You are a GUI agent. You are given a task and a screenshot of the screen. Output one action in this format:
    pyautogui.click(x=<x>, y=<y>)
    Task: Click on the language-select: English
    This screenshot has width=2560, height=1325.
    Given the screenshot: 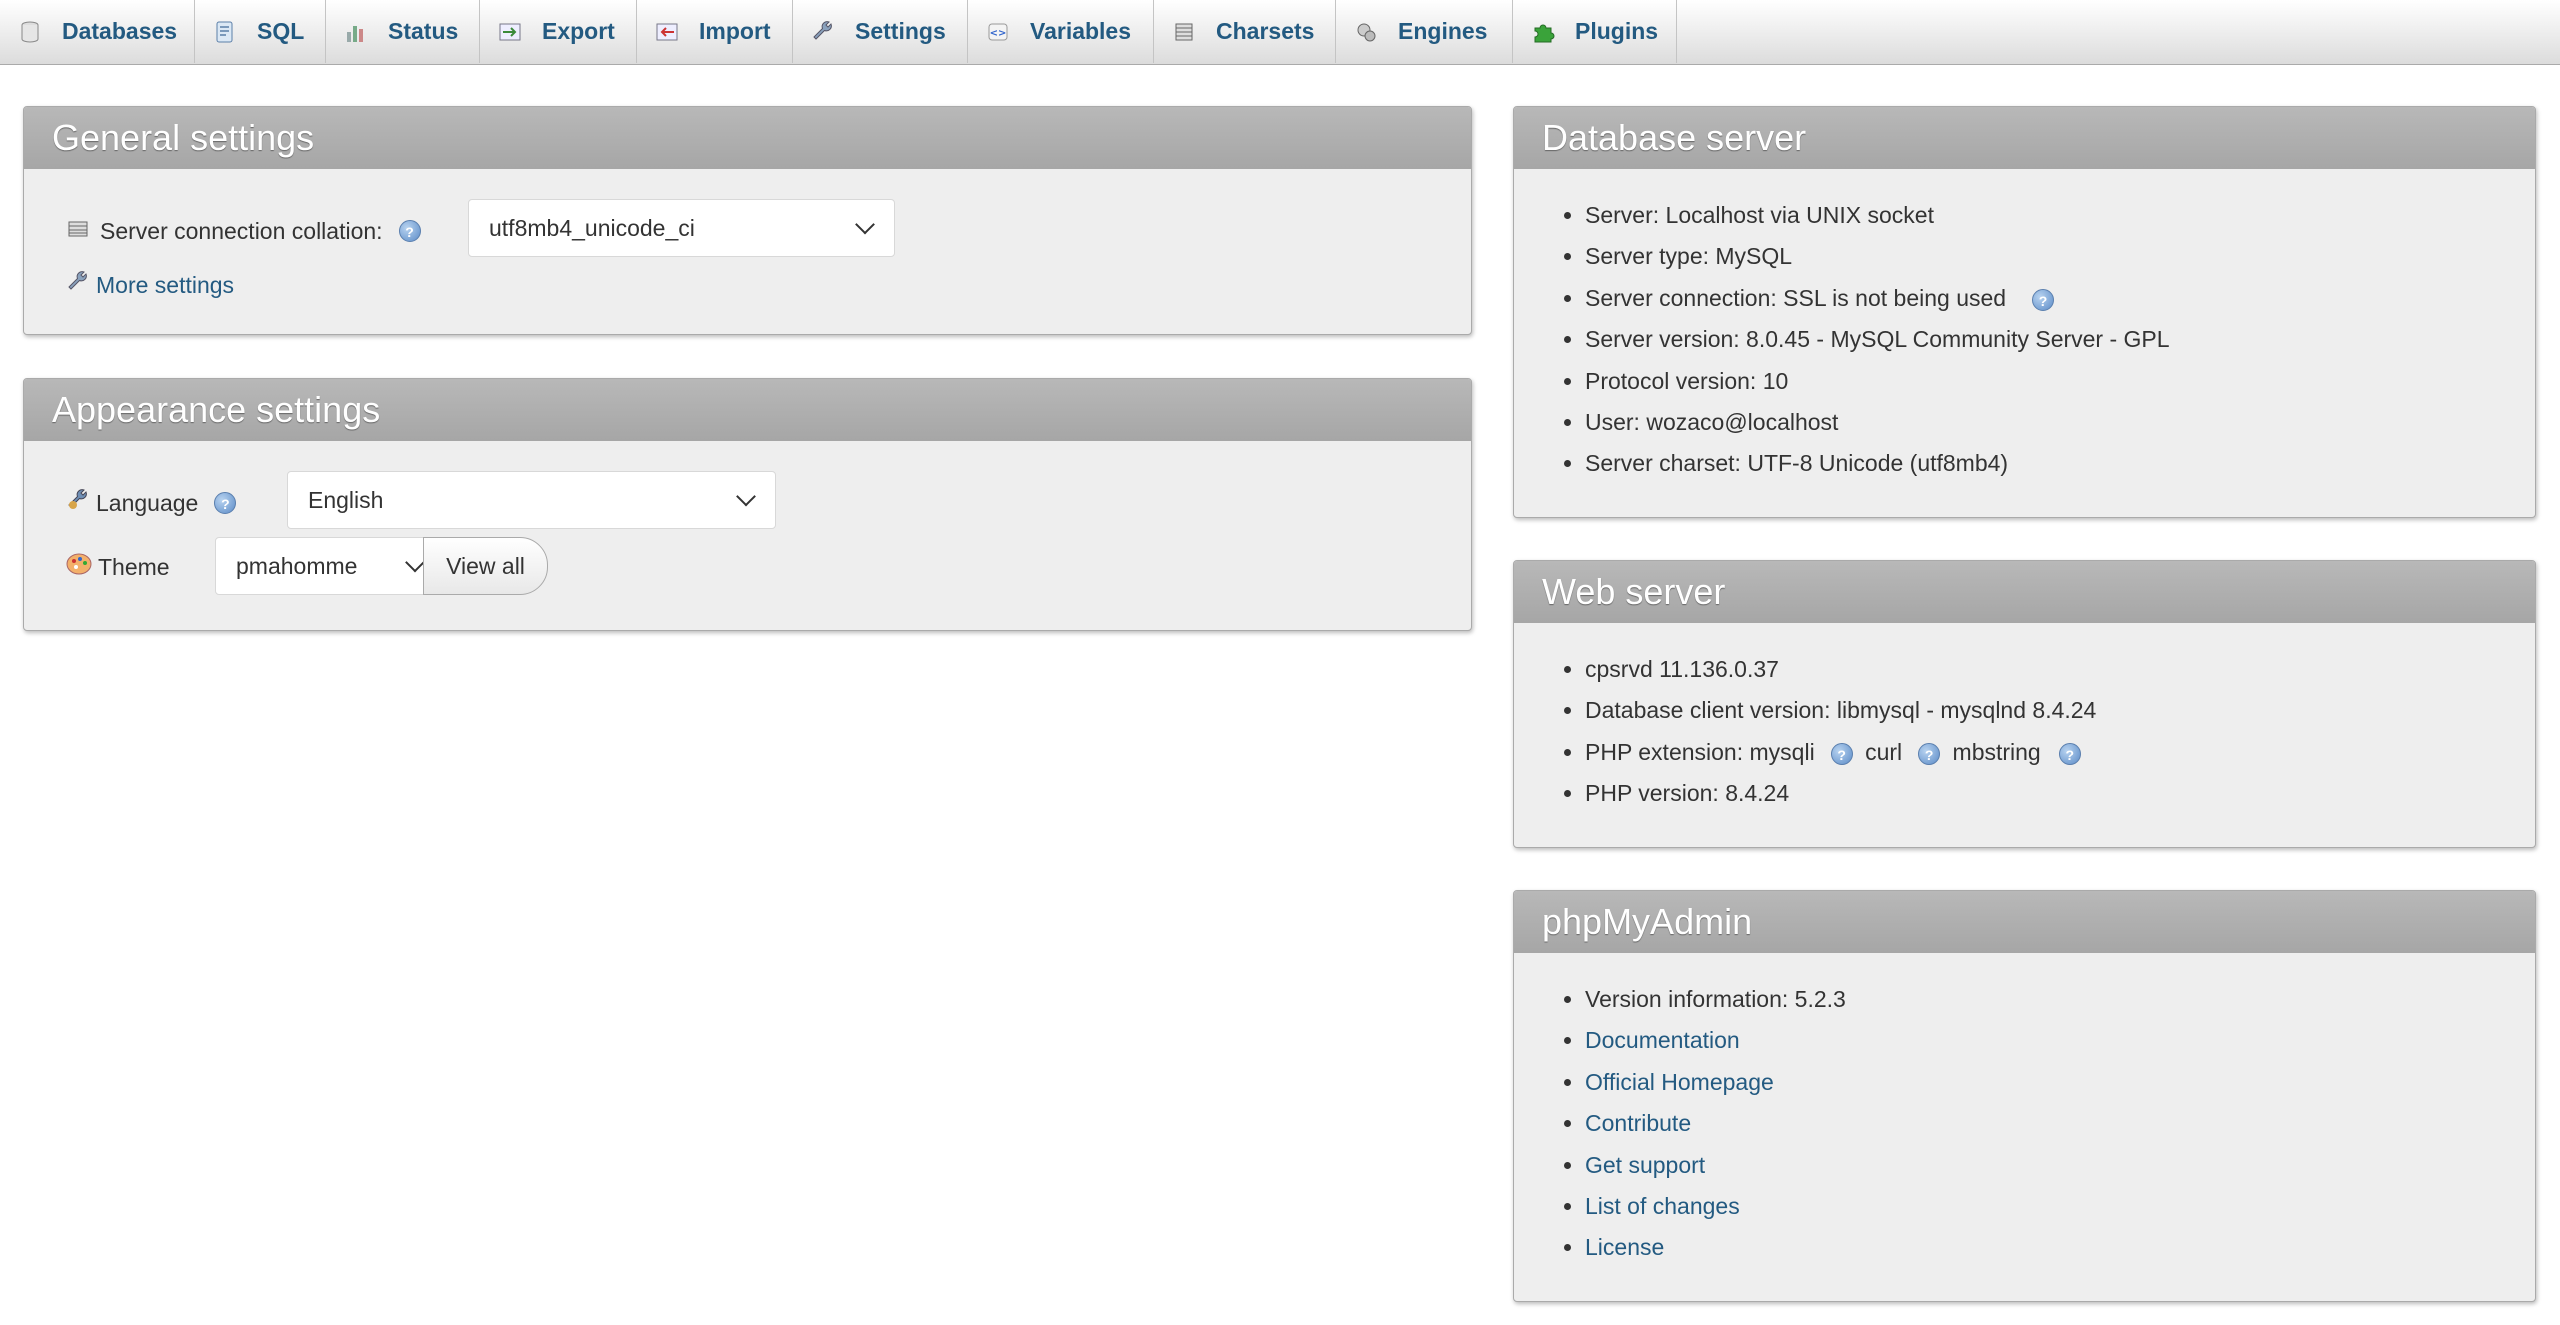 What is the action you would take?
    pyautogui.click(x=531, y=500)
    